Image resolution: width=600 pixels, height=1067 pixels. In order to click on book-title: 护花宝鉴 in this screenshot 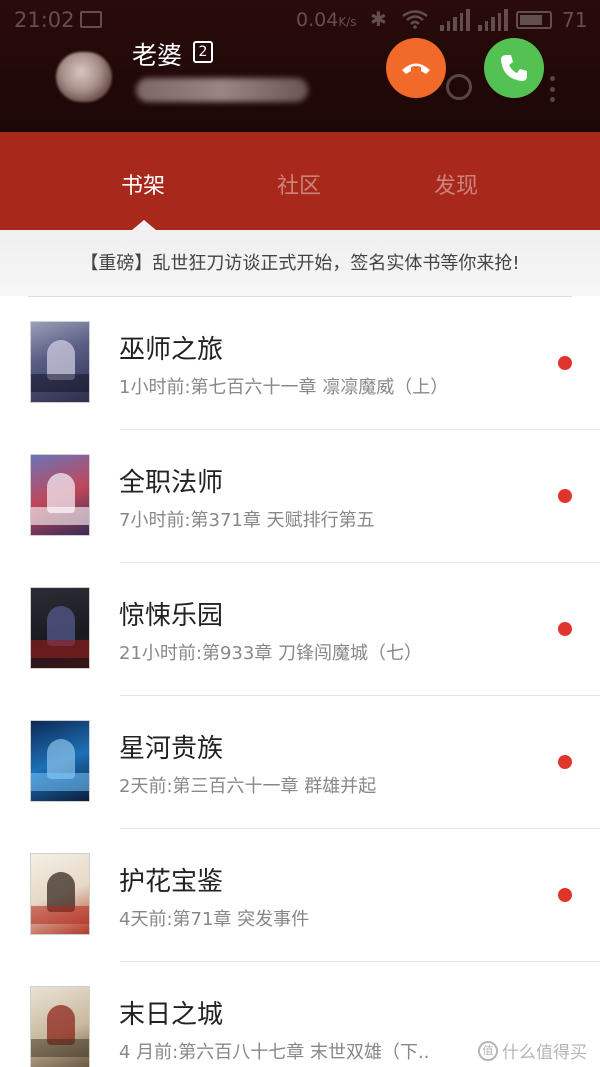, I will do `click(171, 882)`.